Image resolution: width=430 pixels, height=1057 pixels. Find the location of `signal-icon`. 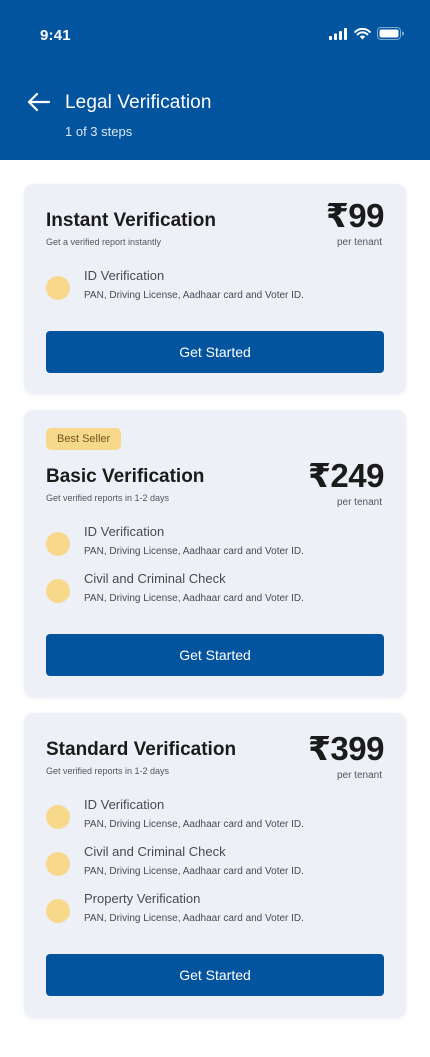

signal-icon is located at coordinates (338, 33).